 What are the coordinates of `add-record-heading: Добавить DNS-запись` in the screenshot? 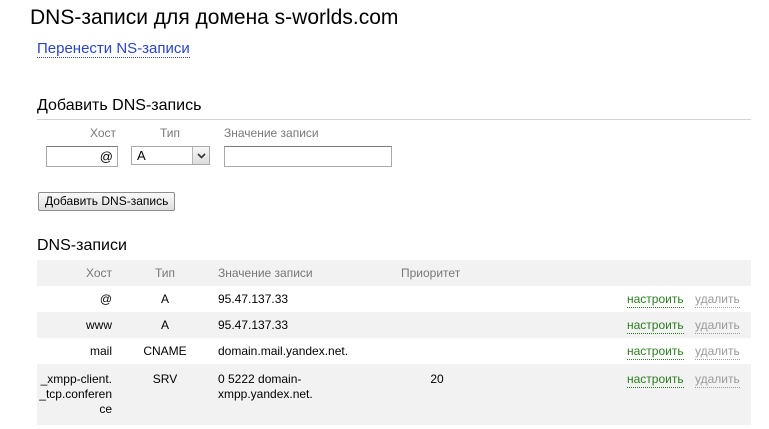 It's located at (119, 105).